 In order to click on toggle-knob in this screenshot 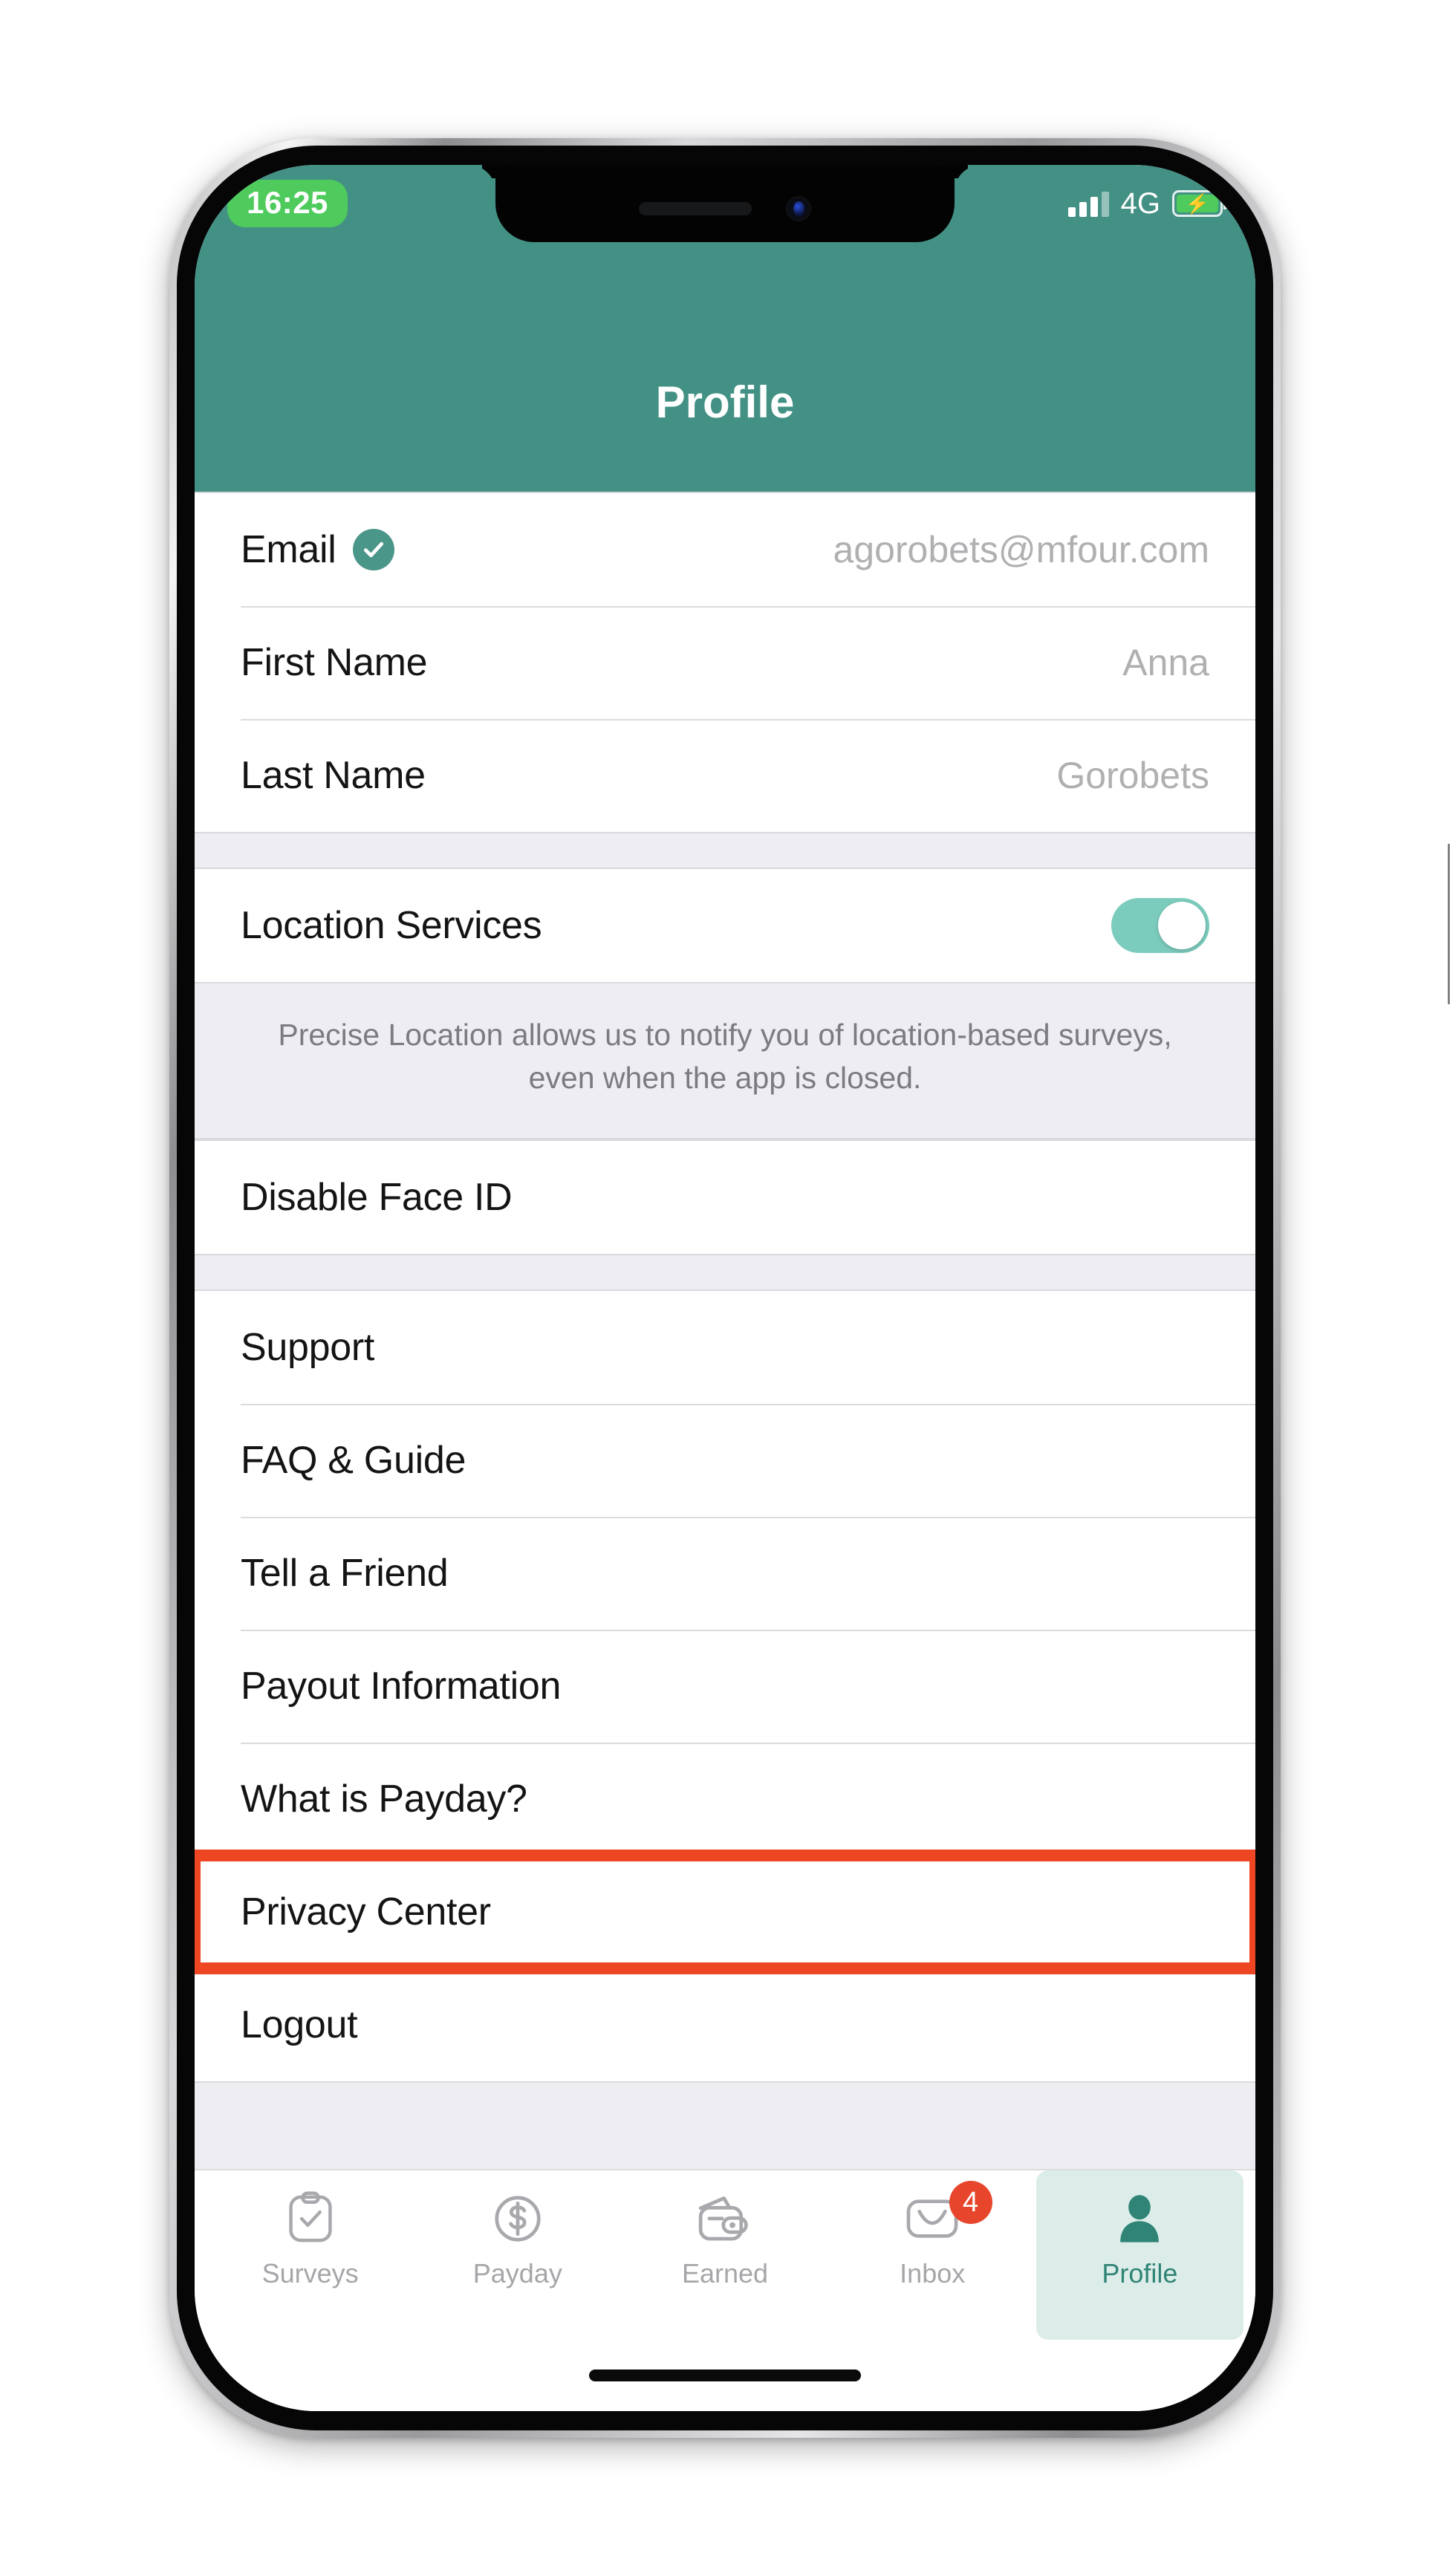, I will do `click(1182, 926)`.